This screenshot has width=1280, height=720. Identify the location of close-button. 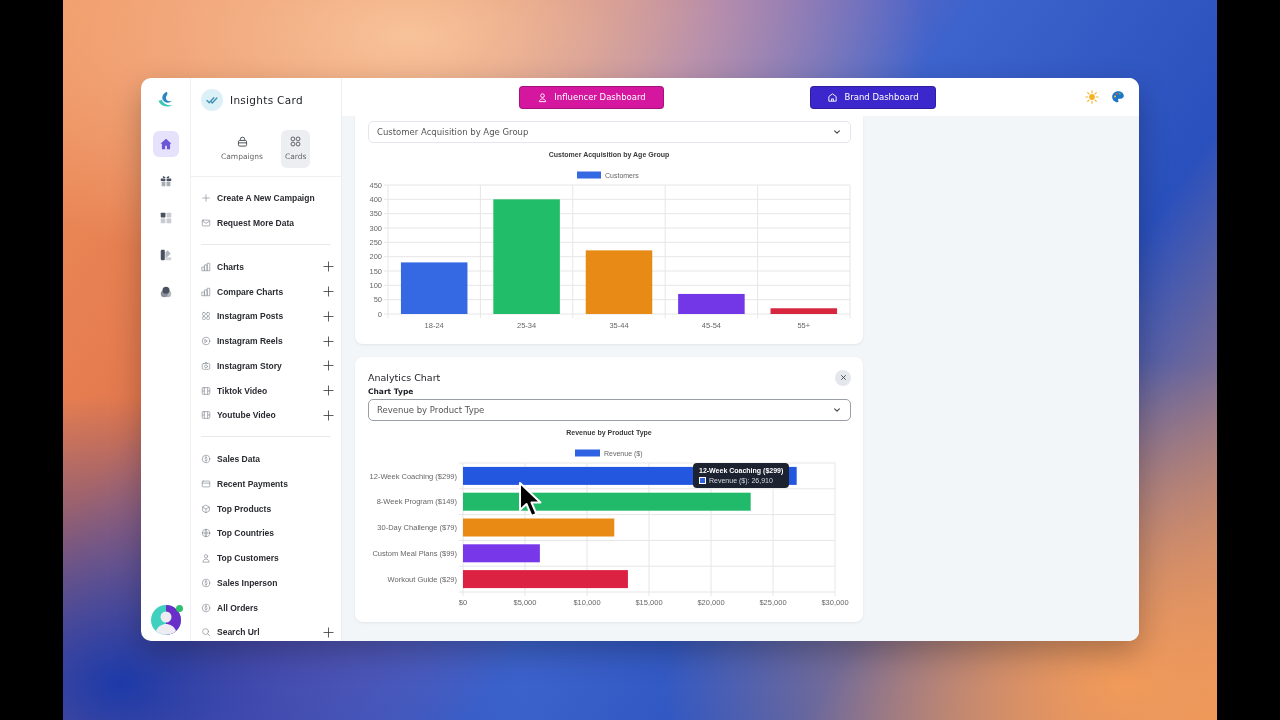
(843, 377).